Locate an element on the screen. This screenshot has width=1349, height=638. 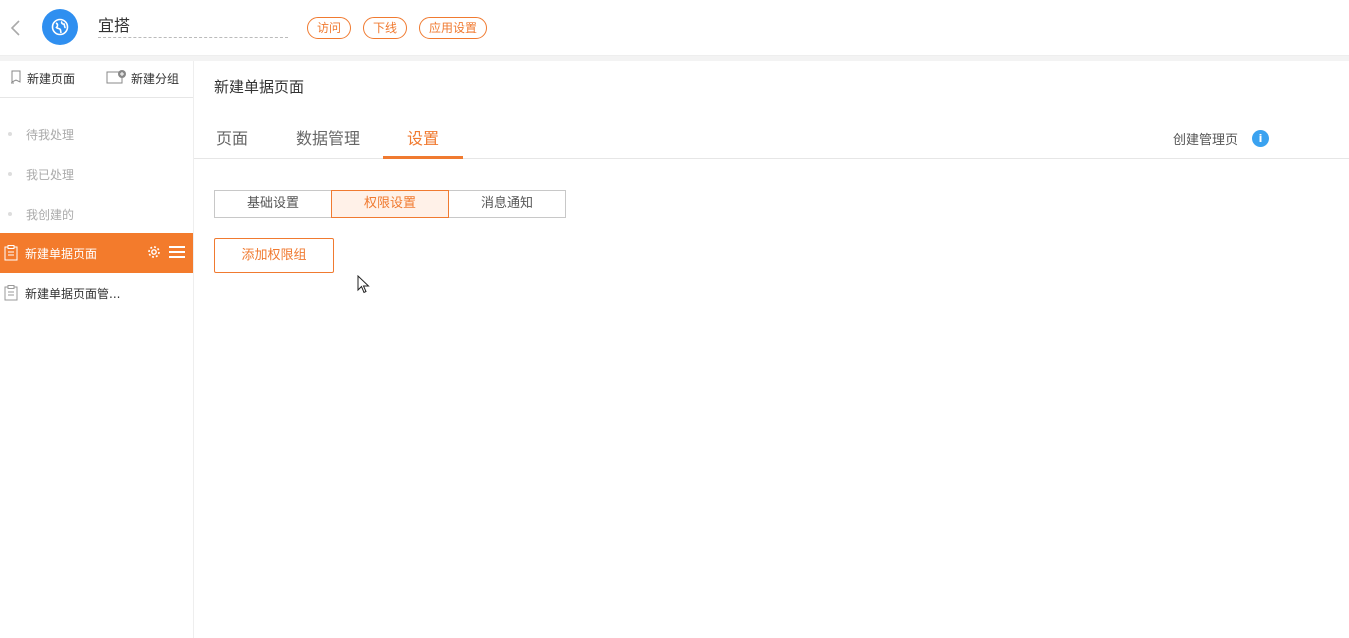
app-settings-button: 应用设置 is located at coordinates (453, 28).